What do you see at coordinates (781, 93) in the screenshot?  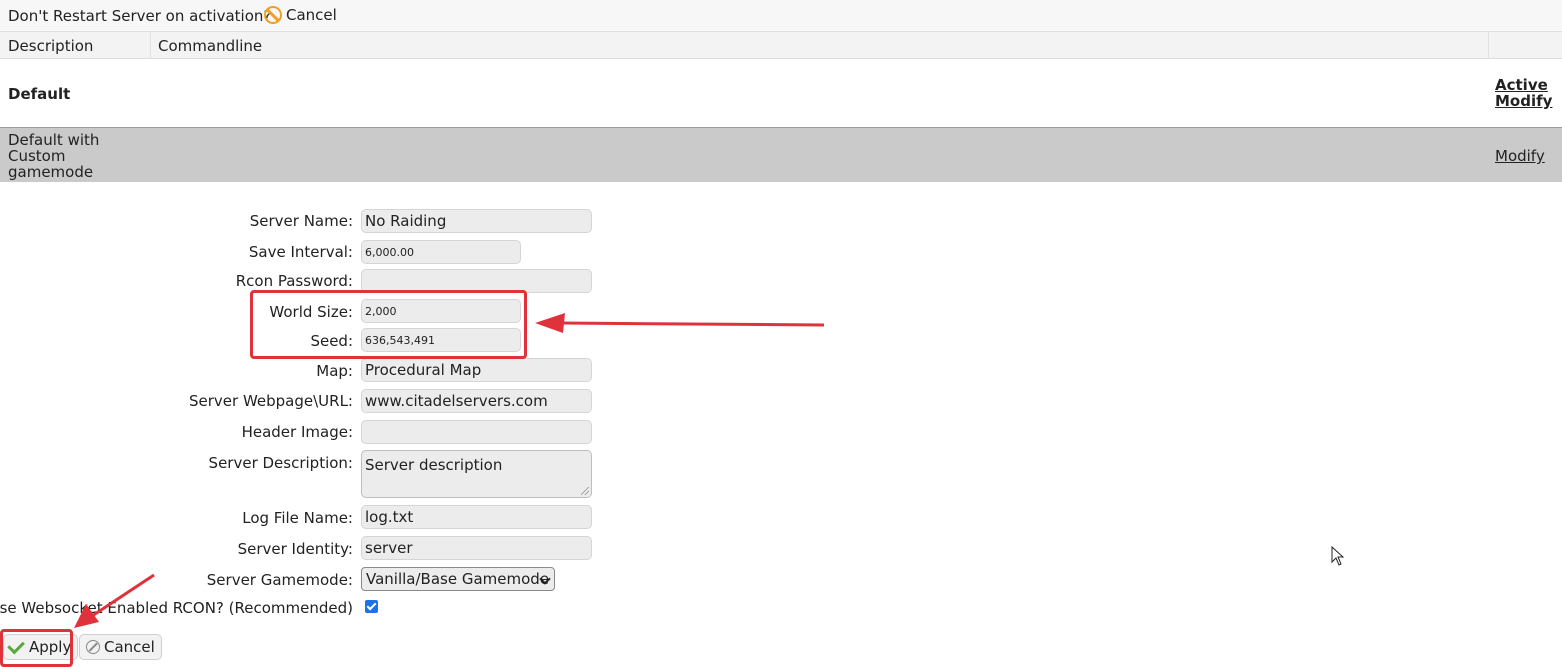 I see `table-row: Default Active Modify` at bounding box center [781, 93].